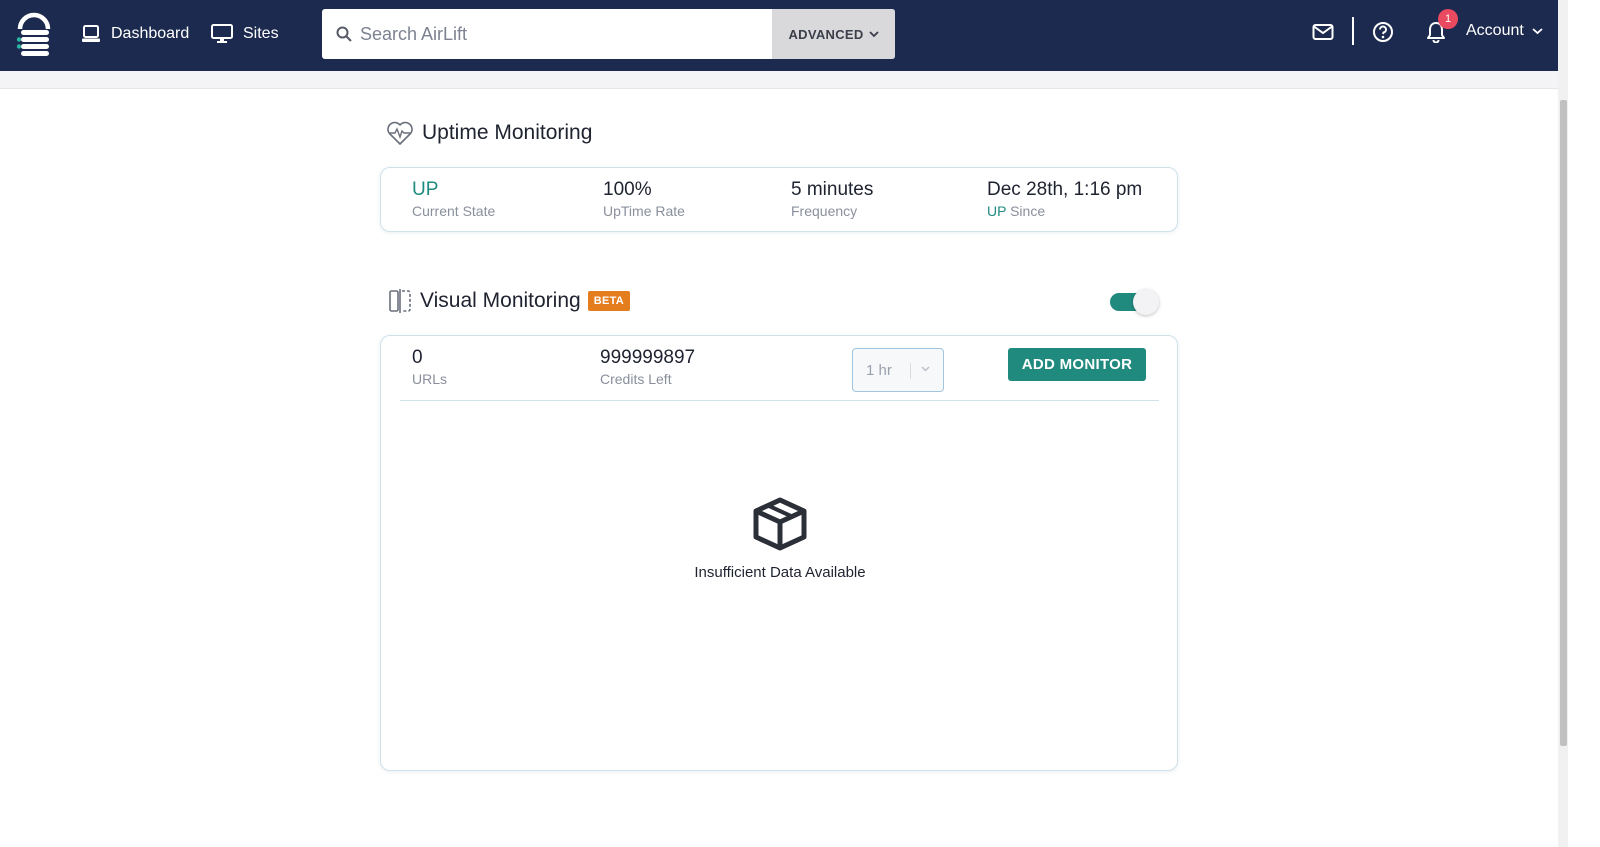 The width and height of the screenshot is (1600, 847). What do you see at coordinates (1064, 211) in the screenshot?
I see `up-since-label: UP Since` at bounding box center [1064, 211].